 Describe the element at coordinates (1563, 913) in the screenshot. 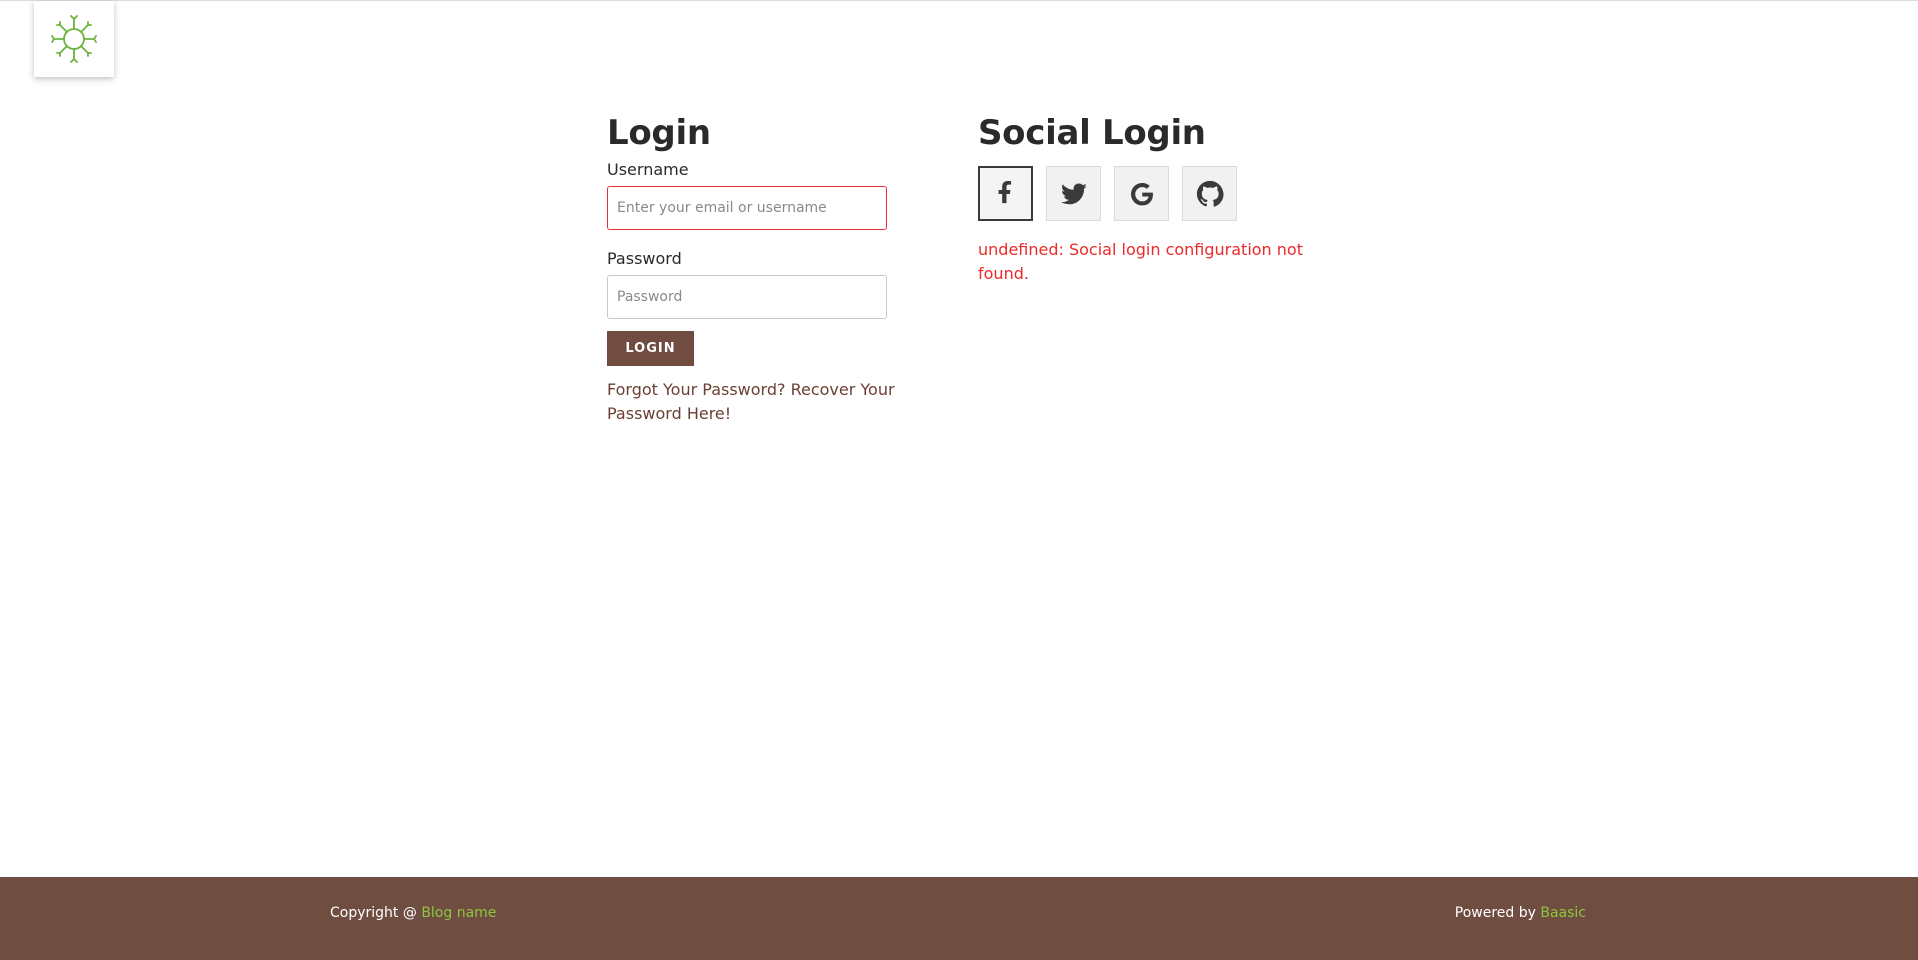

I see `baasic-link: Baasic` at that location.